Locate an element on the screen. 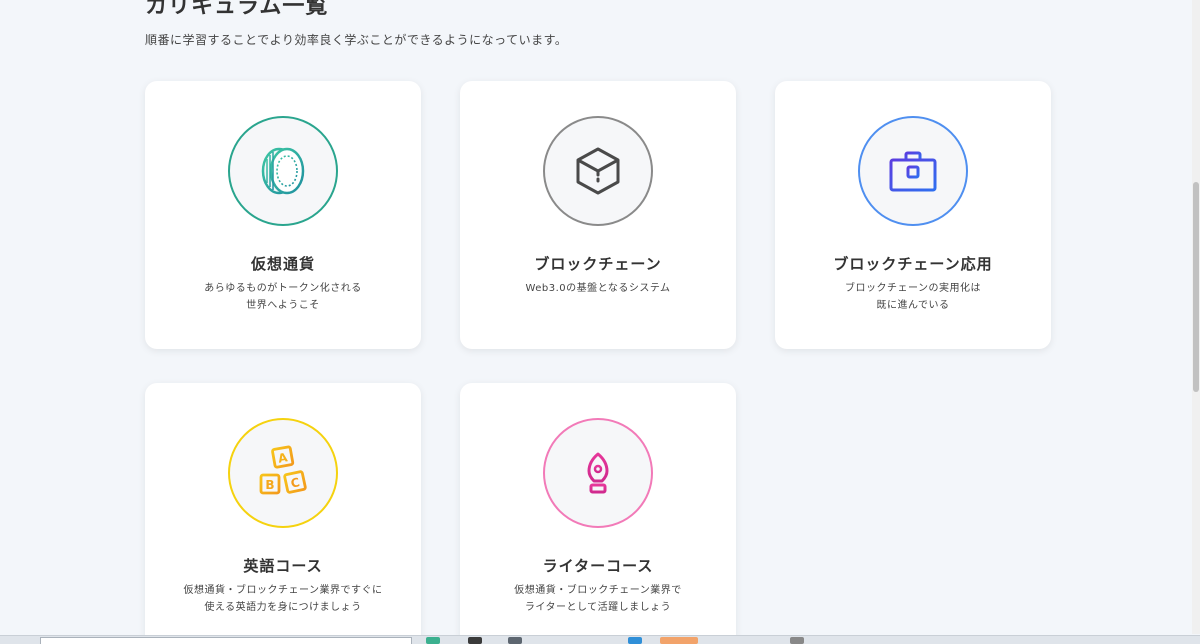  course-card-blockchain: ブロックチェーン Web3.0の基盤となるシステム is located at coordinates (598, 215).